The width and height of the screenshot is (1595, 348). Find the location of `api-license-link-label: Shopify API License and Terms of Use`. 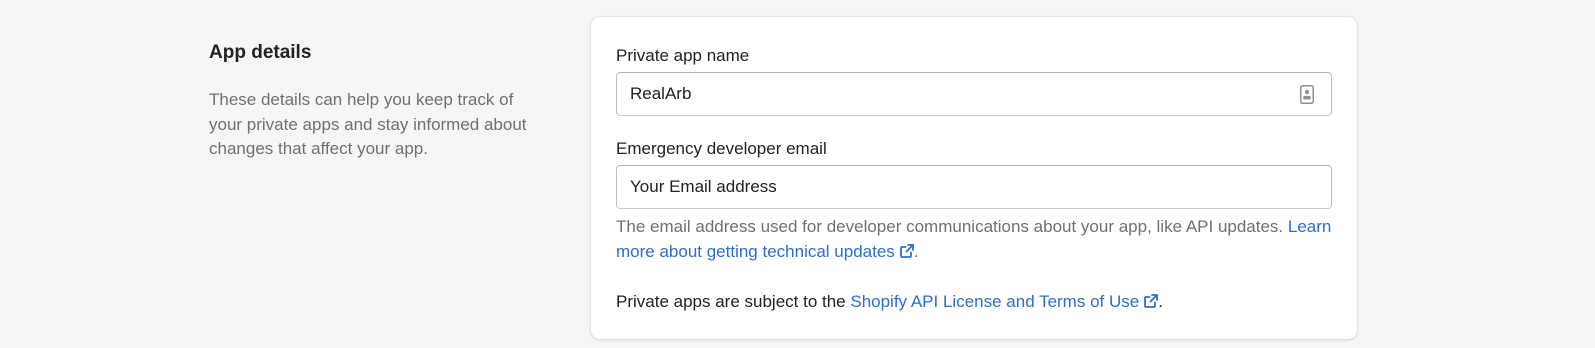

api-license-link-label: Shopify API License and Terms of Use is located at coordinates (995, 301).